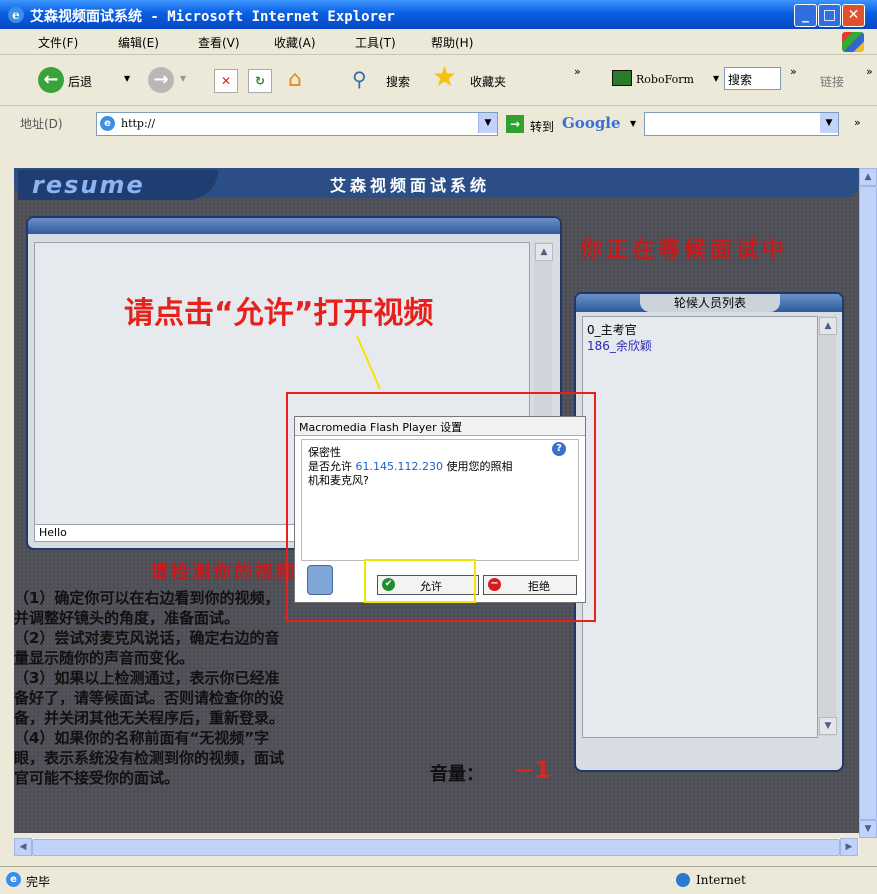 The image size is (877, 894). What do you see at coordinates (683, 880) in the screenshot?
I see `globe-icon` at bounding box center [683, 880].